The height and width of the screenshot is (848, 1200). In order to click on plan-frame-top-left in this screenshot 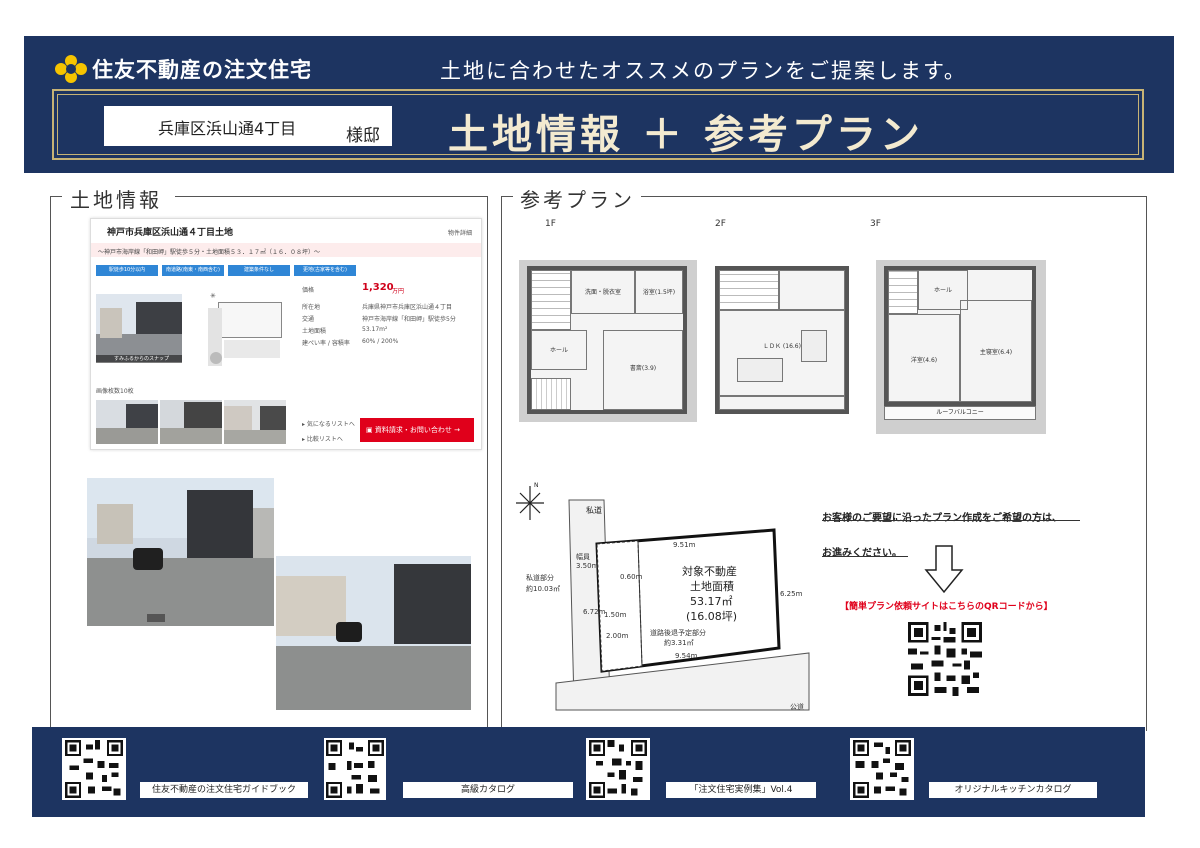, I will do `click(507, 196)`.